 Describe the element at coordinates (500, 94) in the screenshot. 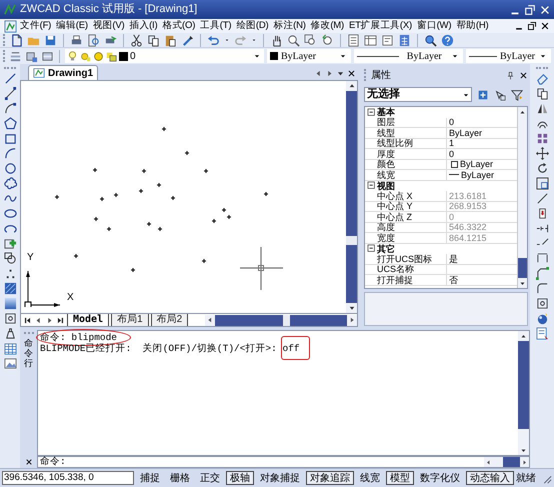

I see `select-objects-icon` at that location.